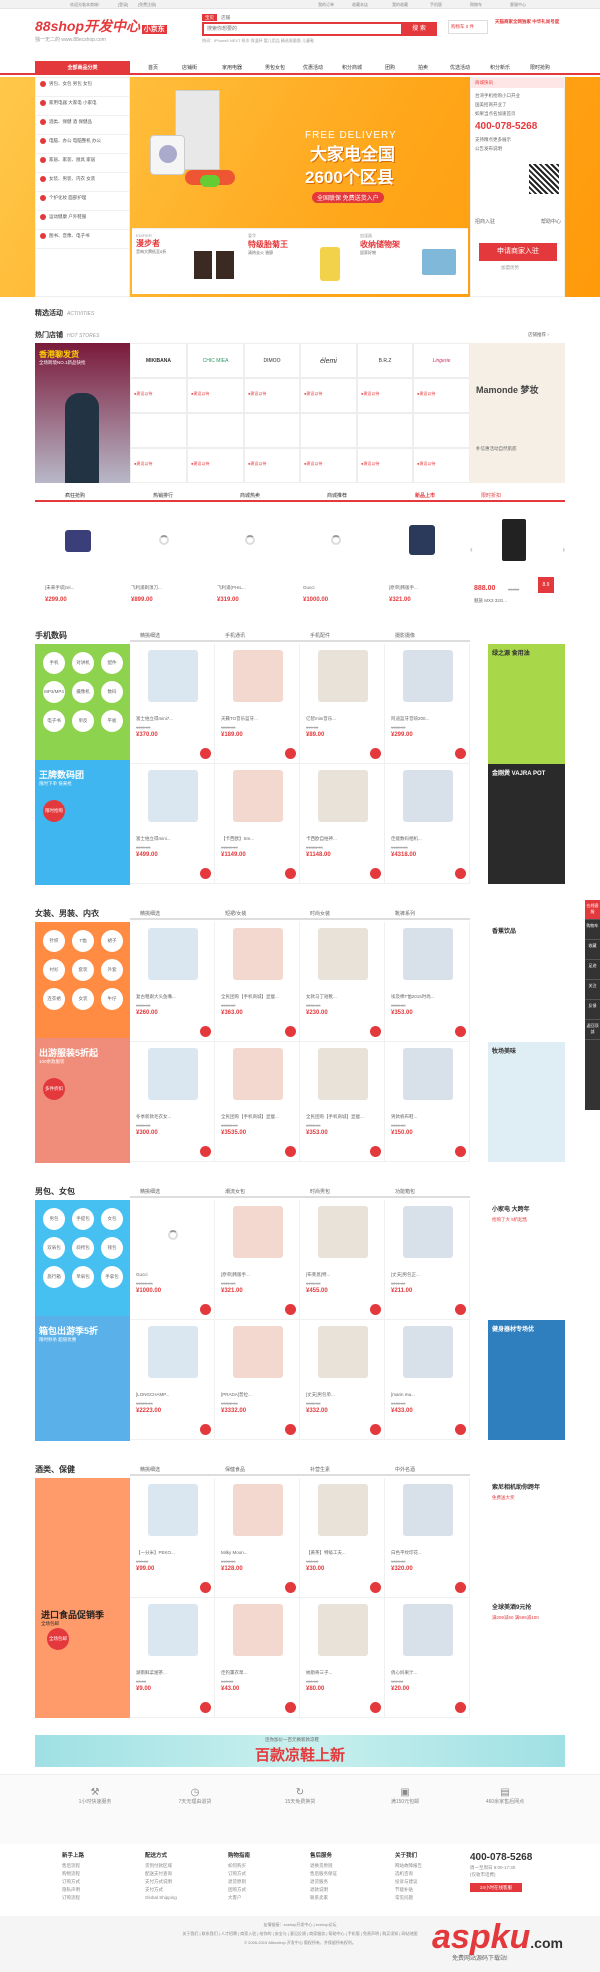 Image resolution: width=600 pixels, height=1972 pixels. I want to click on category-circle: 男包, so click(54, 1219).